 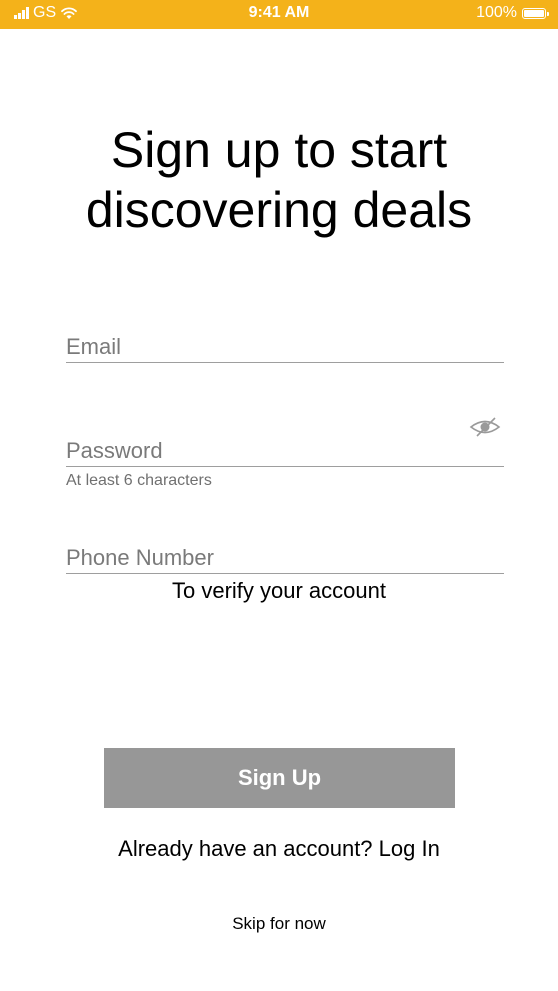 What do you see at coordinates (535, 13) in the screenshot?
I see `battery-icon` at bounding box center [535, 13].